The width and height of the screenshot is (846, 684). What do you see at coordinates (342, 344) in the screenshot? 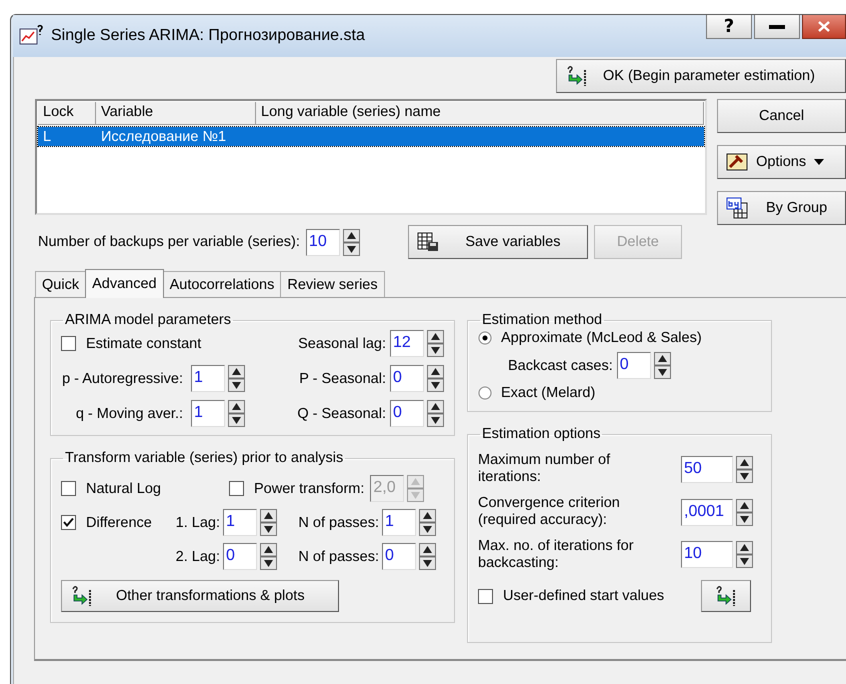
I see `field-label: Seasonal lag:` at bounding box center [342, 344].